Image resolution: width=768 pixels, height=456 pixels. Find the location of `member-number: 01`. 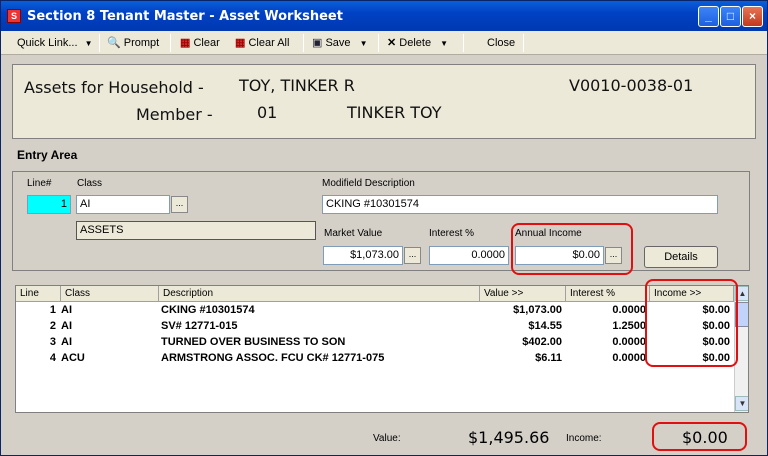

member-number: 01 is located at coordinates (267, 112).